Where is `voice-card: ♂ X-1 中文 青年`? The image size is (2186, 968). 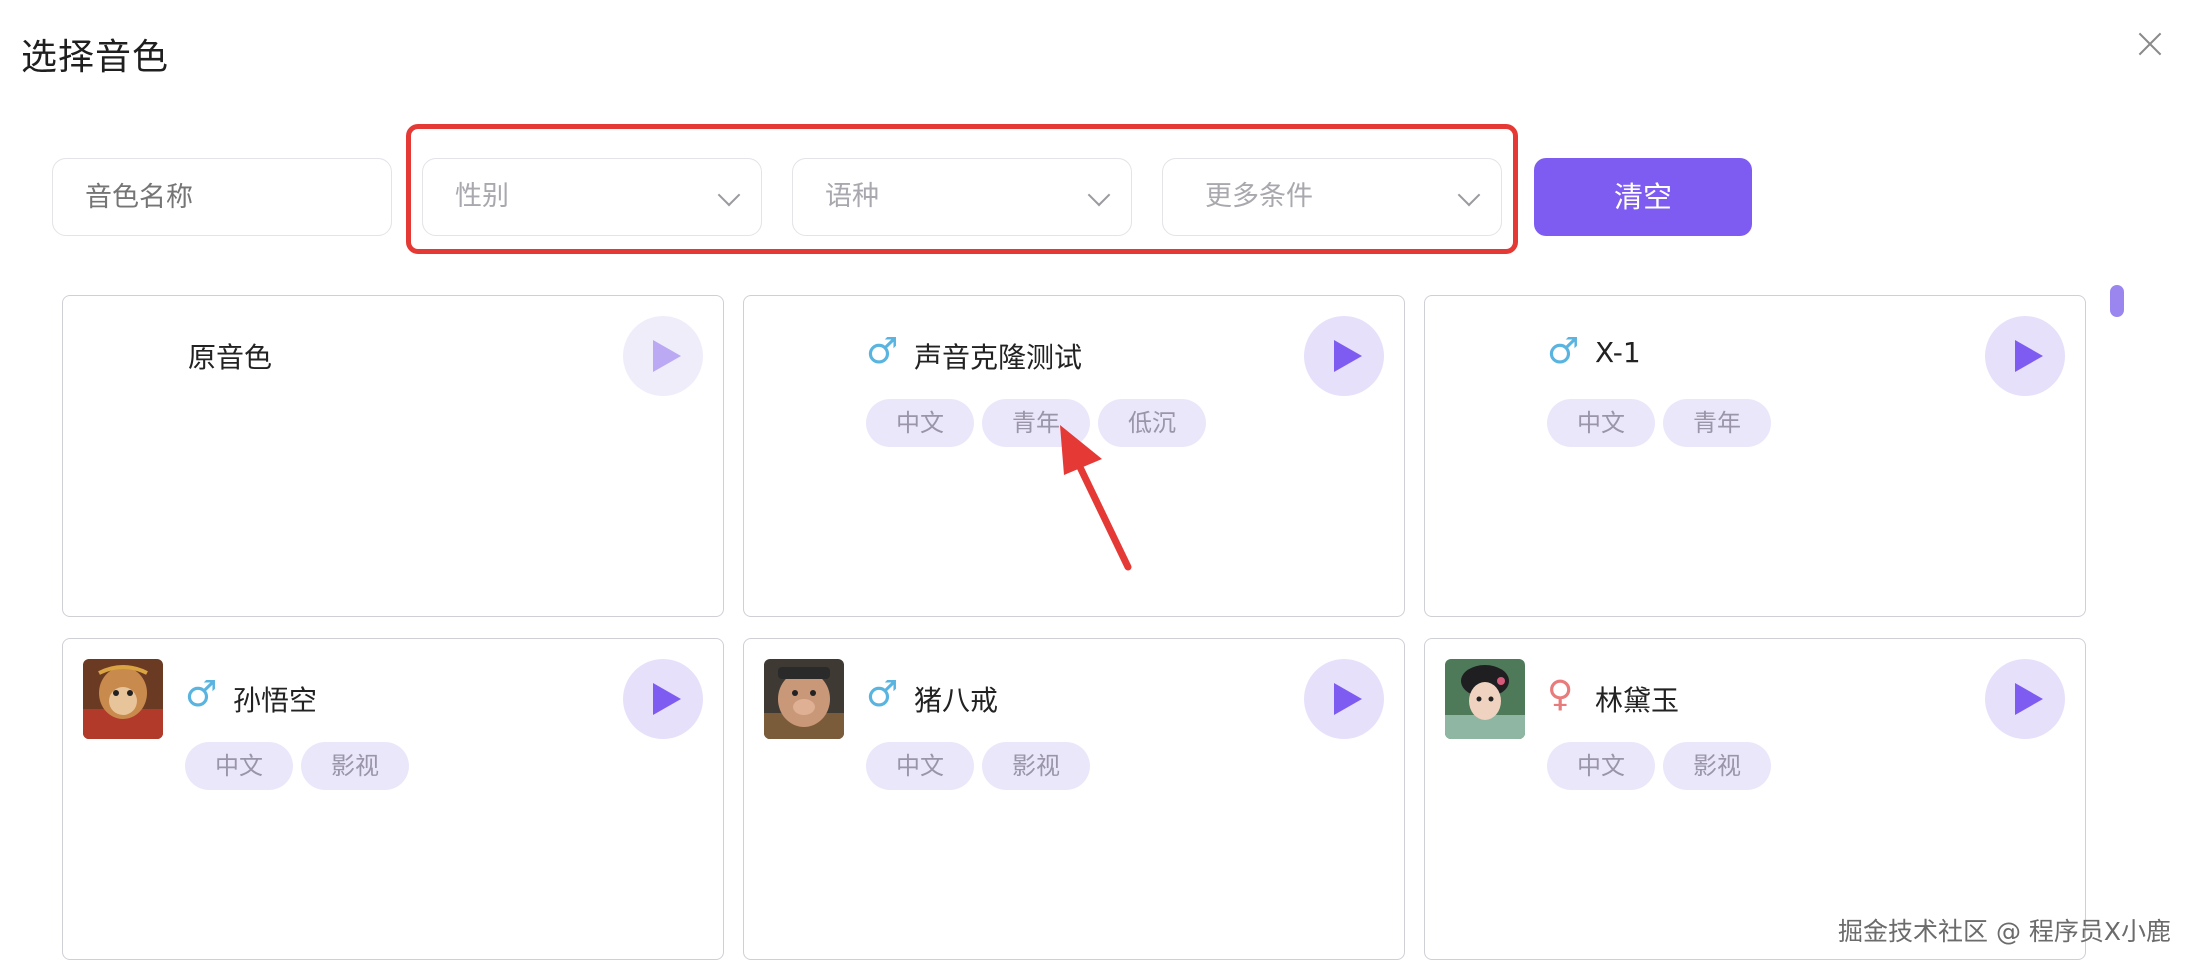 voice-card: ♂ X-1 中文 青年 is located at coordinates (1755, 456).